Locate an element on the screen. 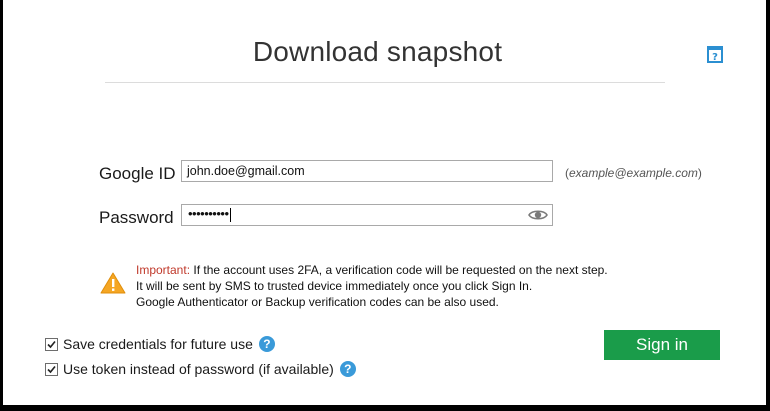  help-book-icon: ? is located at coordinates (715, 54).